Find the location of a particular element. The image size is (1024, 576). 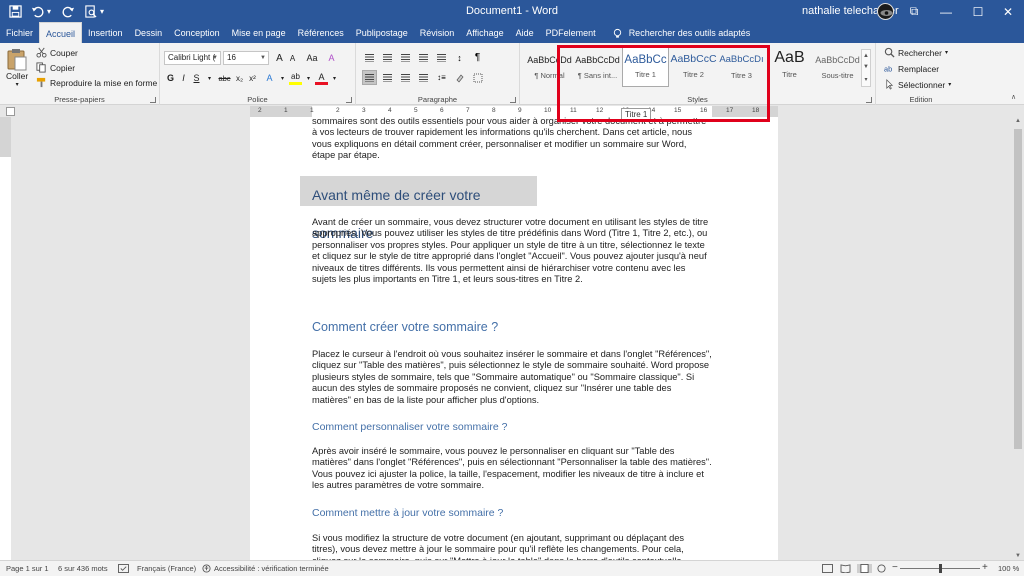

heading-3: Comment personnaliser votre sommaire ? is located at coordinates (410, 427).